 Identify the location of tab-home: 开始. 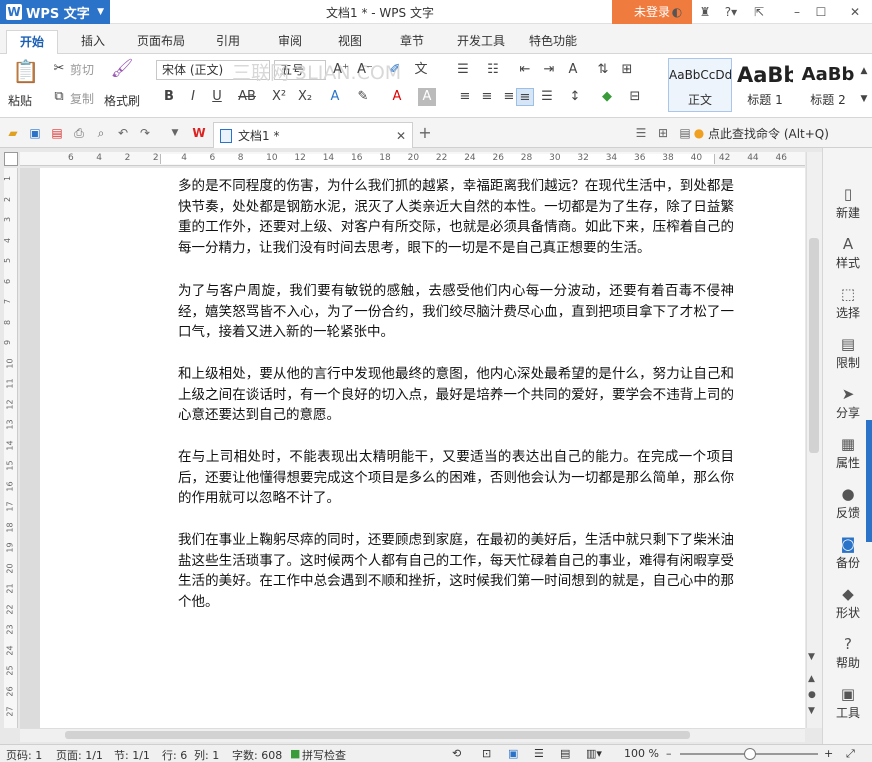
(32, 42).